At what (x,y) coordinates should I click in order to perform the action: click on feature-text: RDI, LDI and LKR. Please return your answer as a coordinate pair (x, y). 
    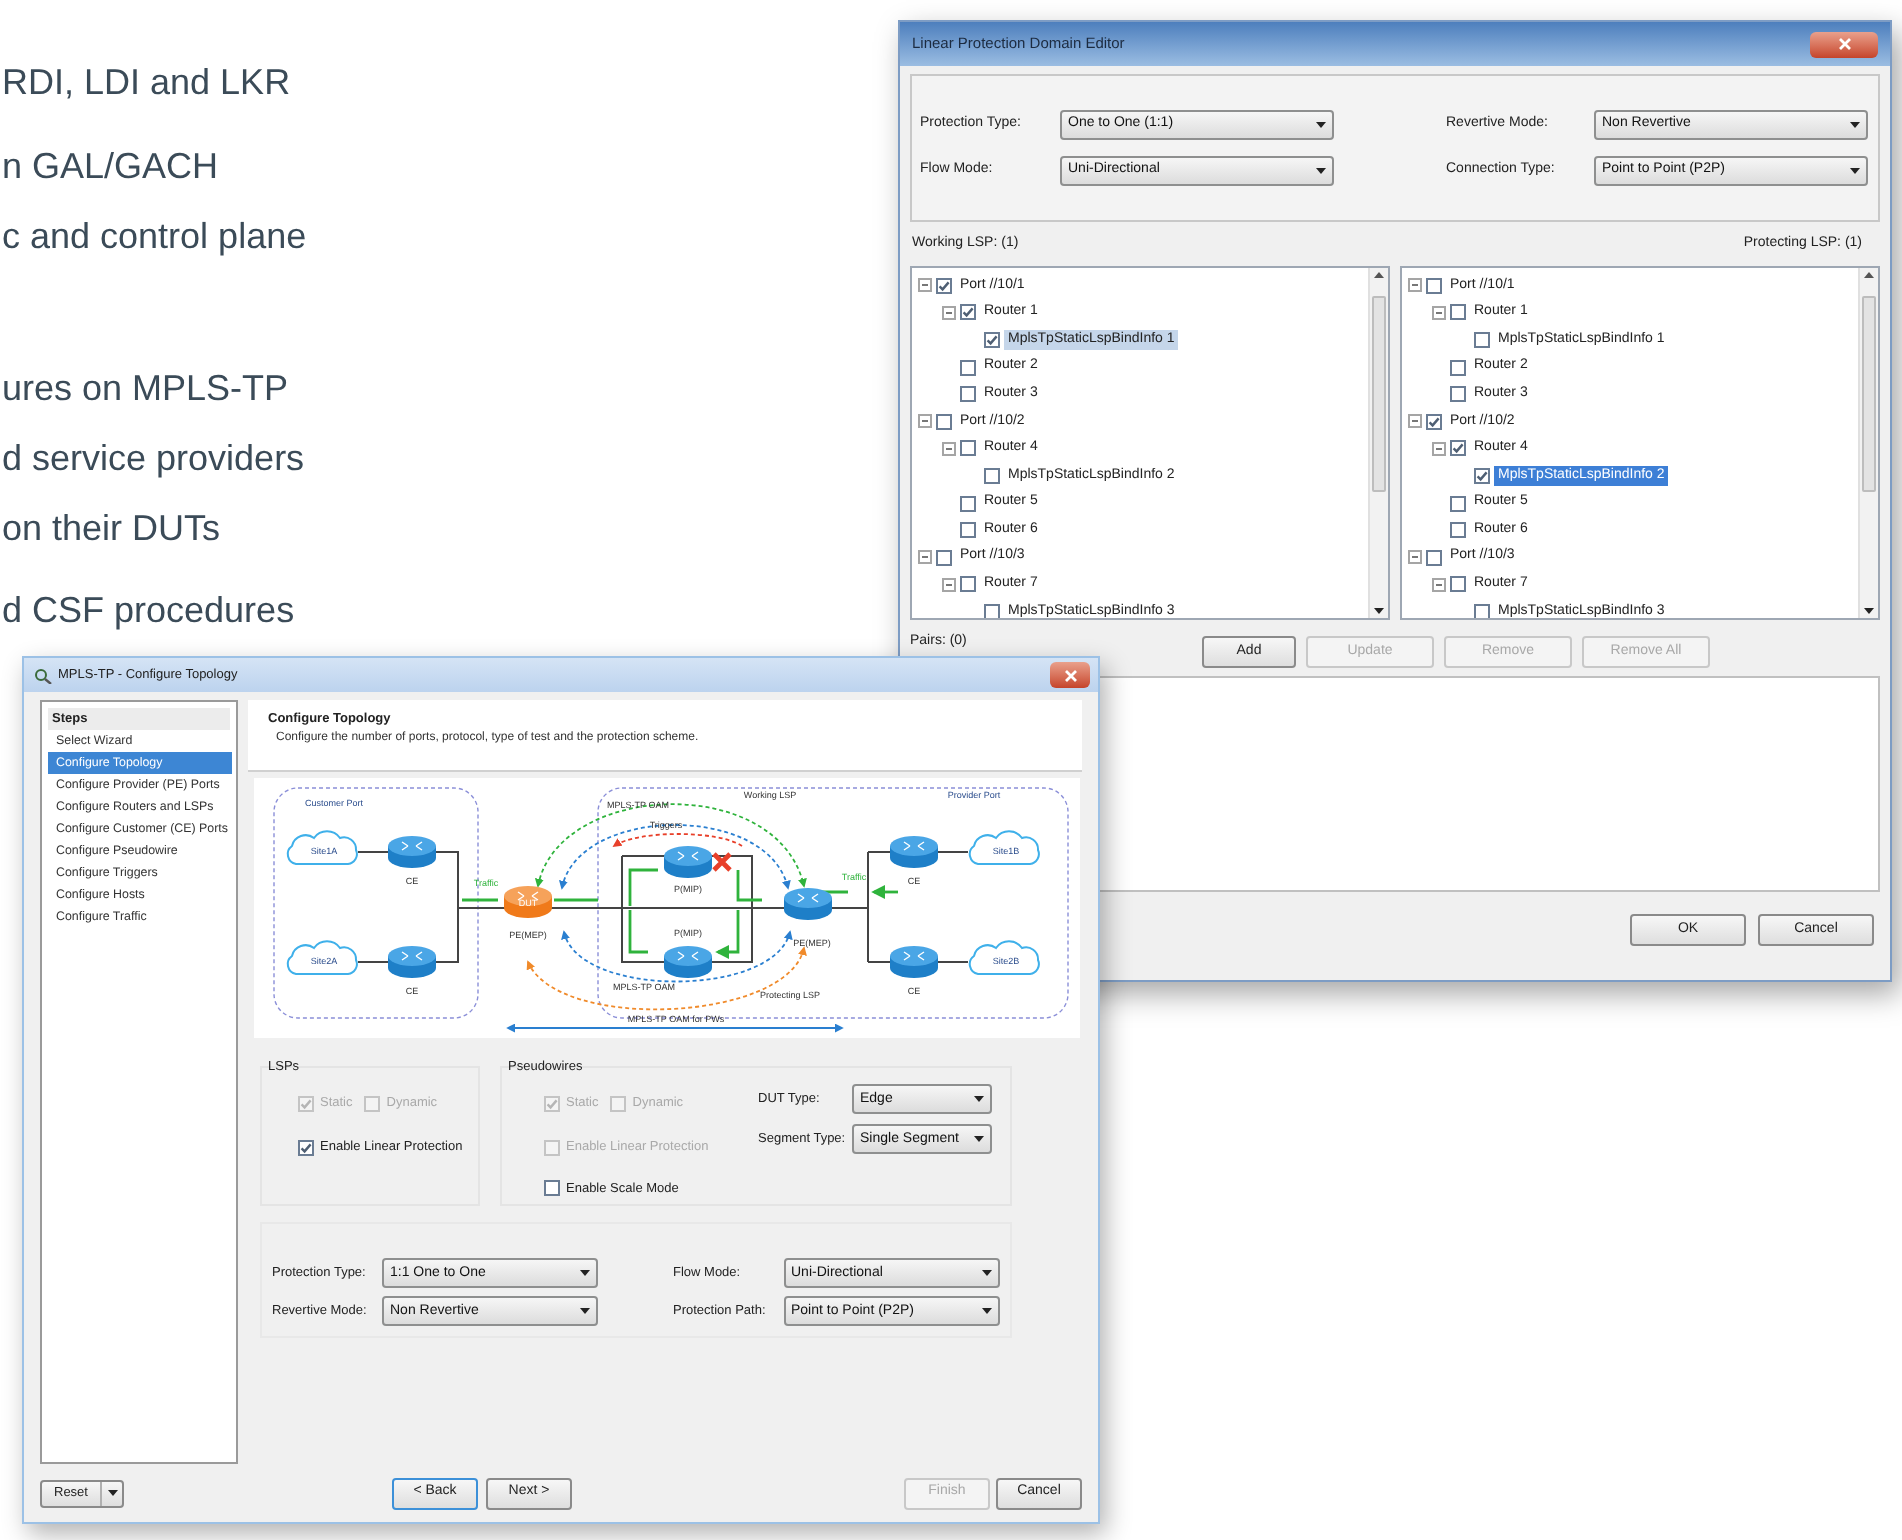
    Looking at the image, I should click on (146, 83).